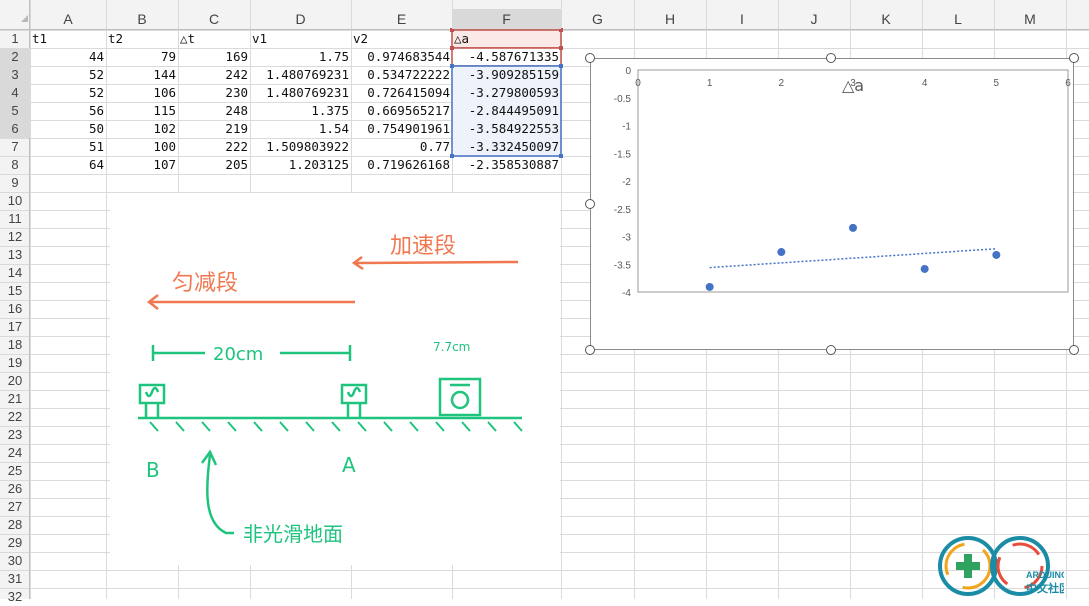  I want to click on column-header-d: D, so click(300, 19).